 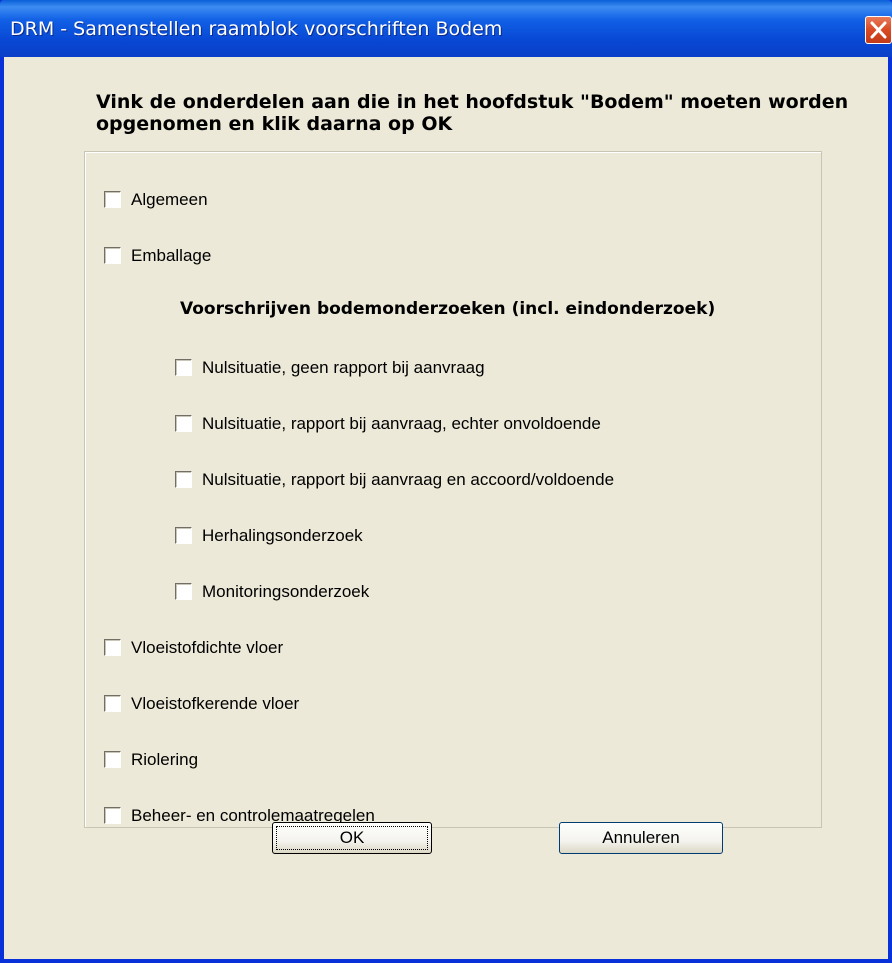 I want to click on close-icon, so click(x=878, y=30).